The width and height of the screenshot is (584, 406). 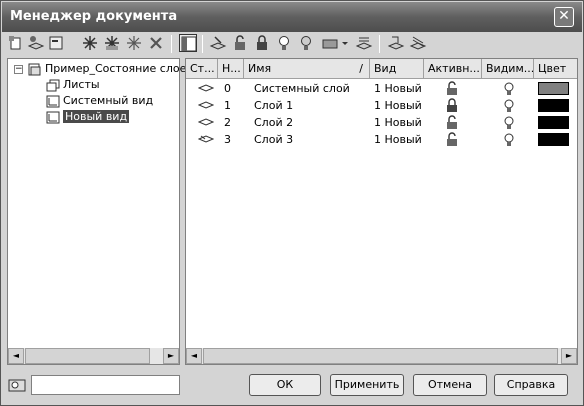 What do you see at coordinates (18, 385) in the screenshot?
I see `filter-icon` at bounding box center [18, 385].